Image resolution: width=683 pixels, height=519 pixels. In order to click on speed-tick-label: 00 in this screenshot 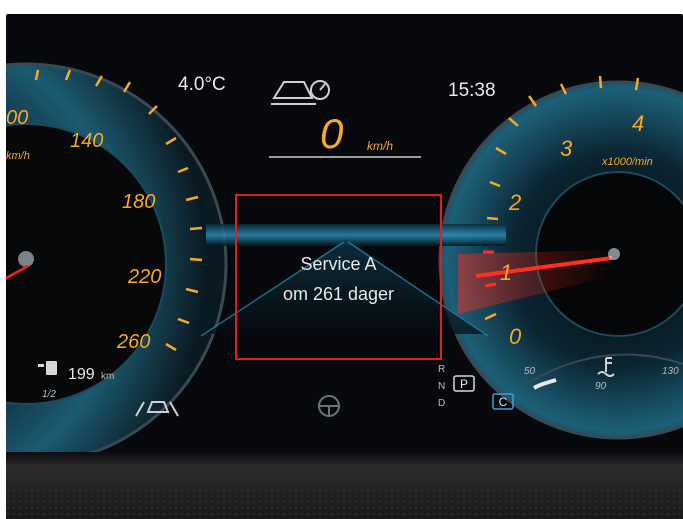, I will do `click(17, 118)`.